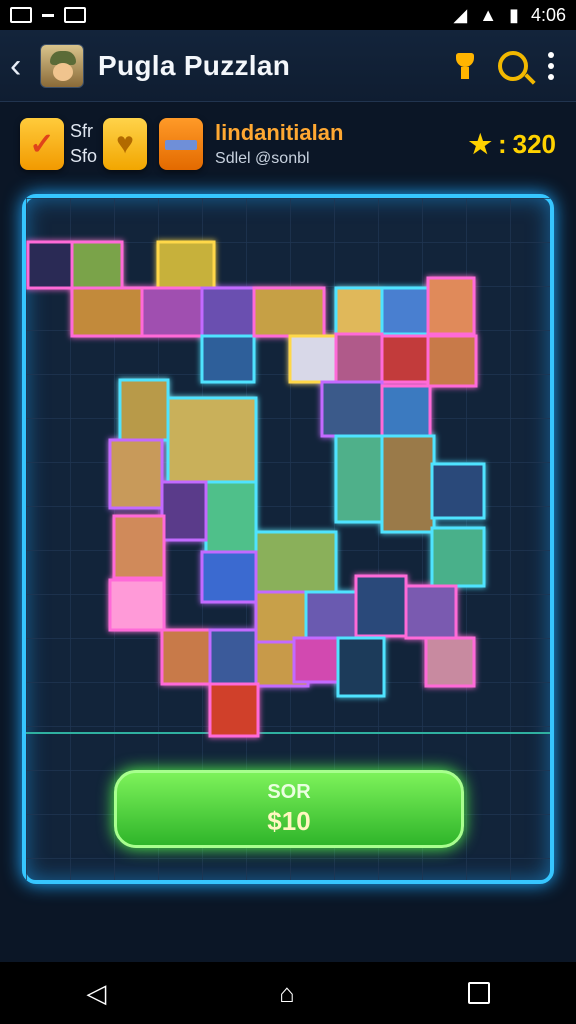  I want to click on nav-recents-icon, so click(478, 993).